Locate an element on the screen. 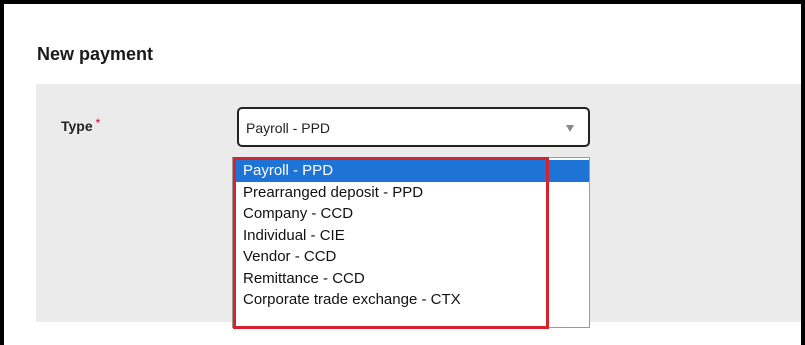 The image size is (805, 345). dropdown-option: Prearranged deposit - PPD is located at coordinates (411, 193).